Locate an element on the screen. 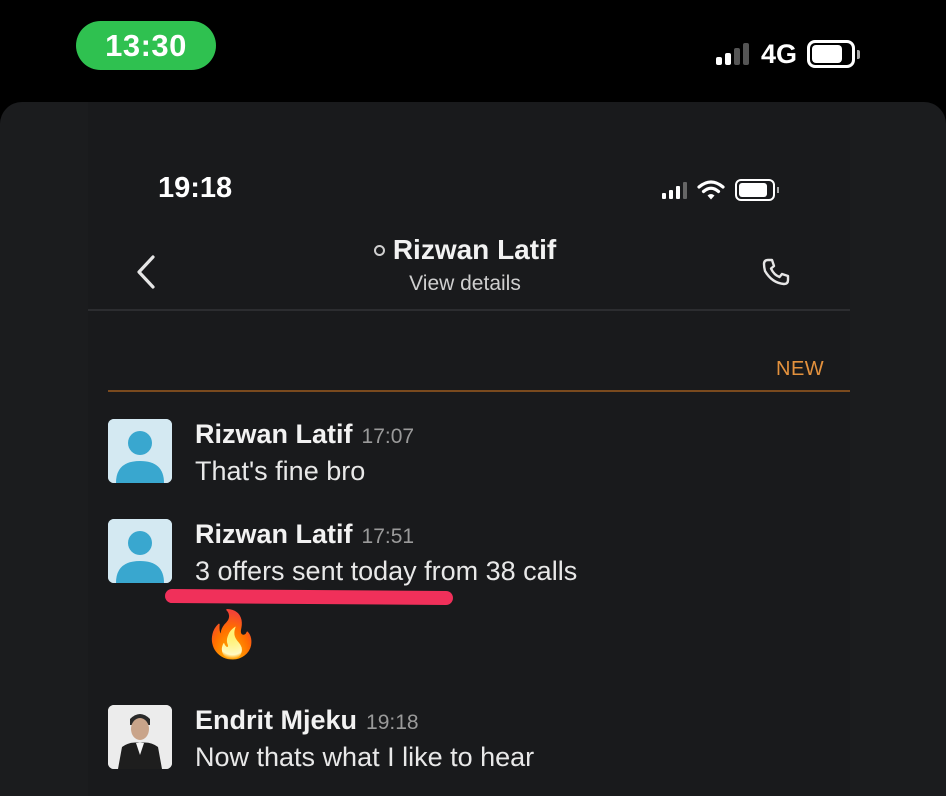 This screenshot has width=946, height=796. profile-photo-icon is located at coordinates (140, 737).